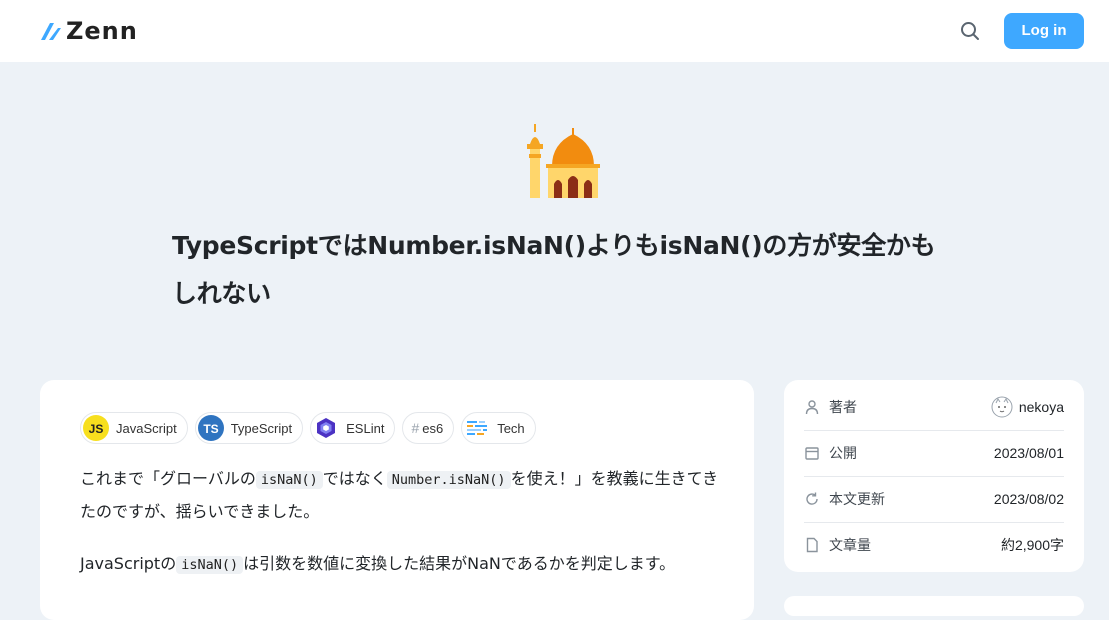 This screenshot has width=1109, height=620. I want to click on topic-eslint: ESLint, so click(353, 428).